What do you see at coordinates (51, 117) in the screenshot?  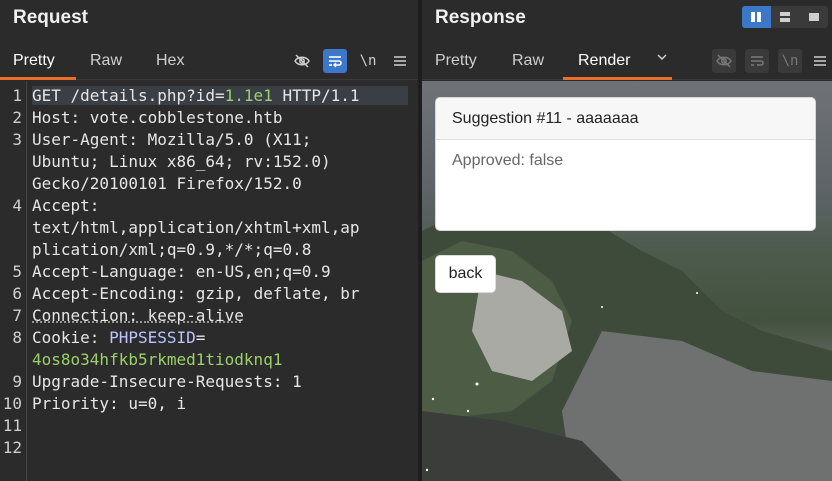 I see `header-name: Host` at bounding box center [51, 117].